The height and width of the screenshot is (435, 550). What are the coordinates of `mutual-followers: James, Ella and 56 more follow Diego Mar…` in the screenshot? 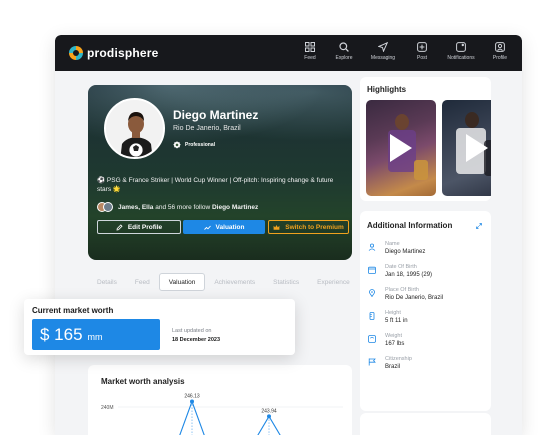 It's located at (177, 207).